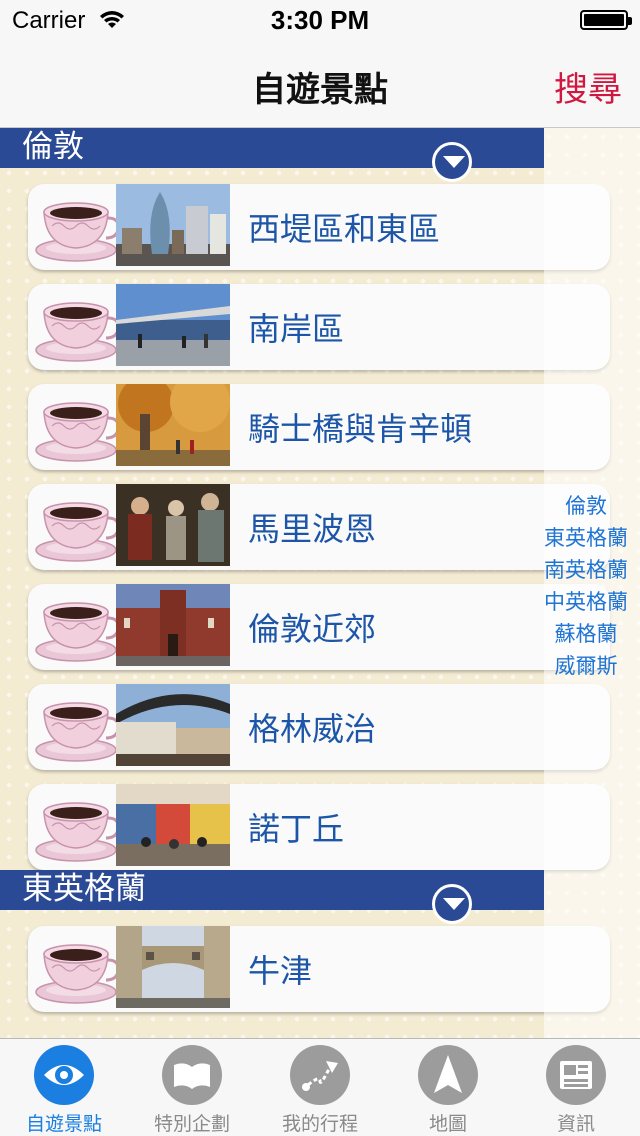 The image size is (640, 1136). What do you see at coordinates (344, 229) in the screenshot?
I see `attraction-label: 西堤區和東區` at bounding box center [344, 229].